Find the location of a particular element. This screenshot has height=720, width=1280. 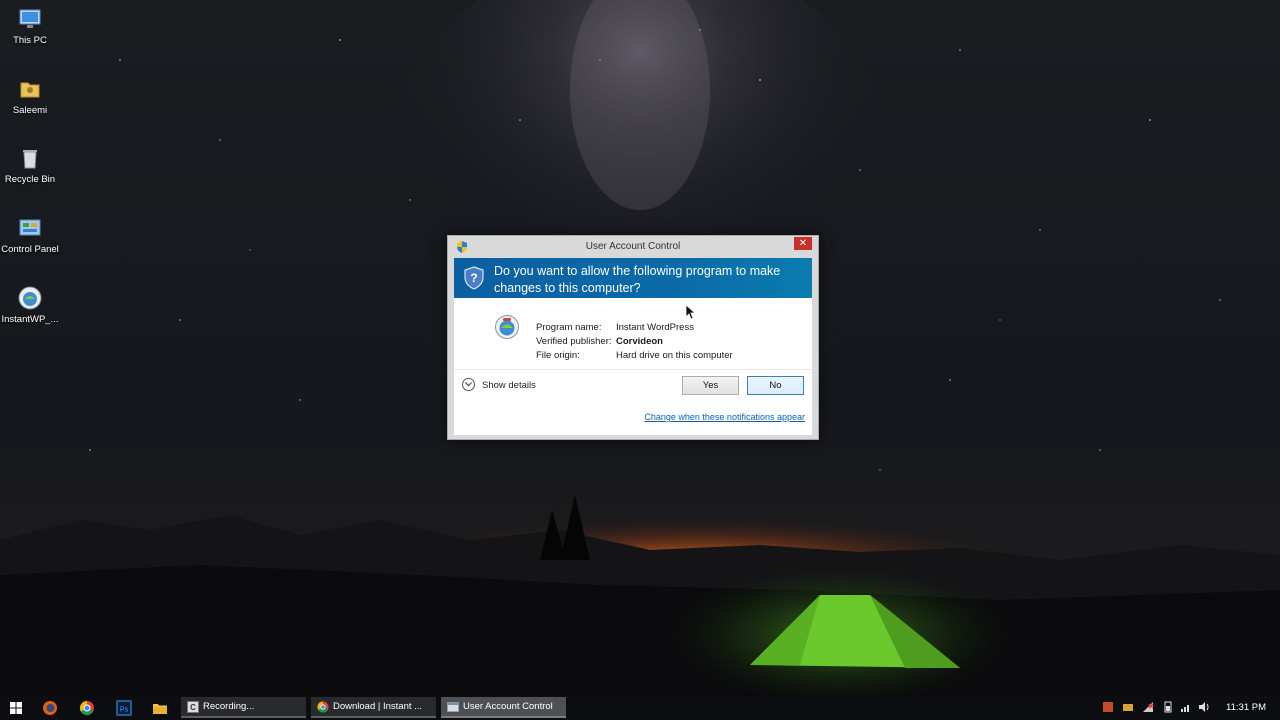

desktop-icon-label: Recycle Bin is located at coordinates (30, 179).